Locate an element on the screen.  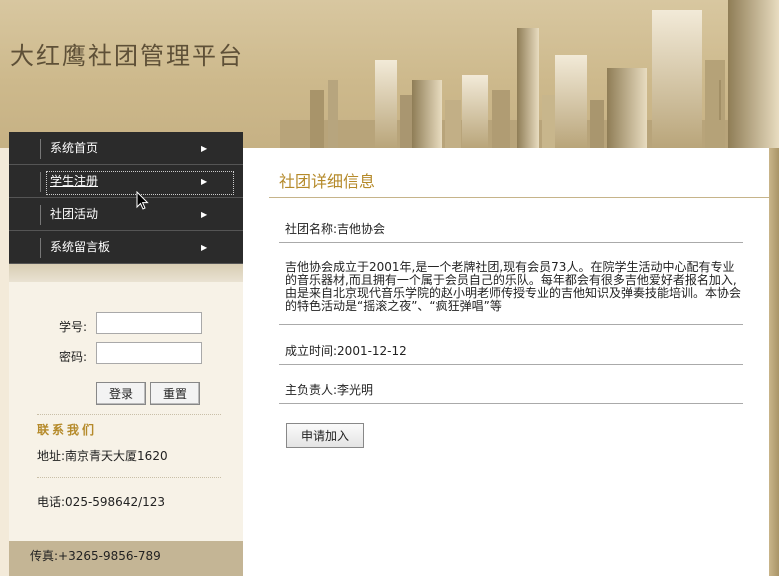
student-id-input is located at coordinates (149, 323).